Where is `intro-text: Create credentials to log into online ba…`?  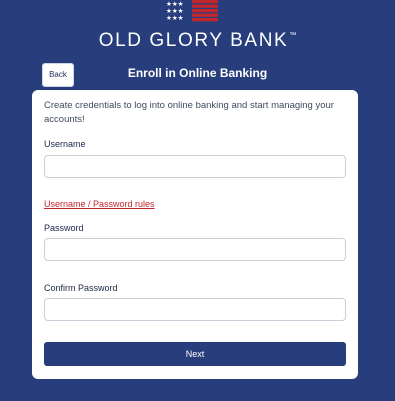
intro-text: Create credentials to log into online ba… is located at coordinates (189, 112).